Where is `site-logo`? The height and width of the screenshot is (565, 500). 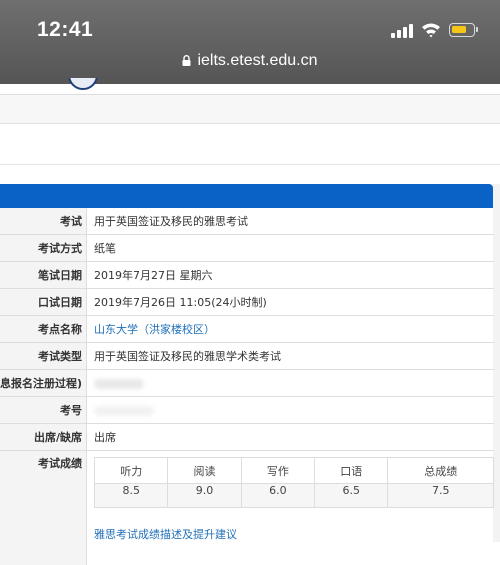
site-logo is located at coordinates (84, 85).